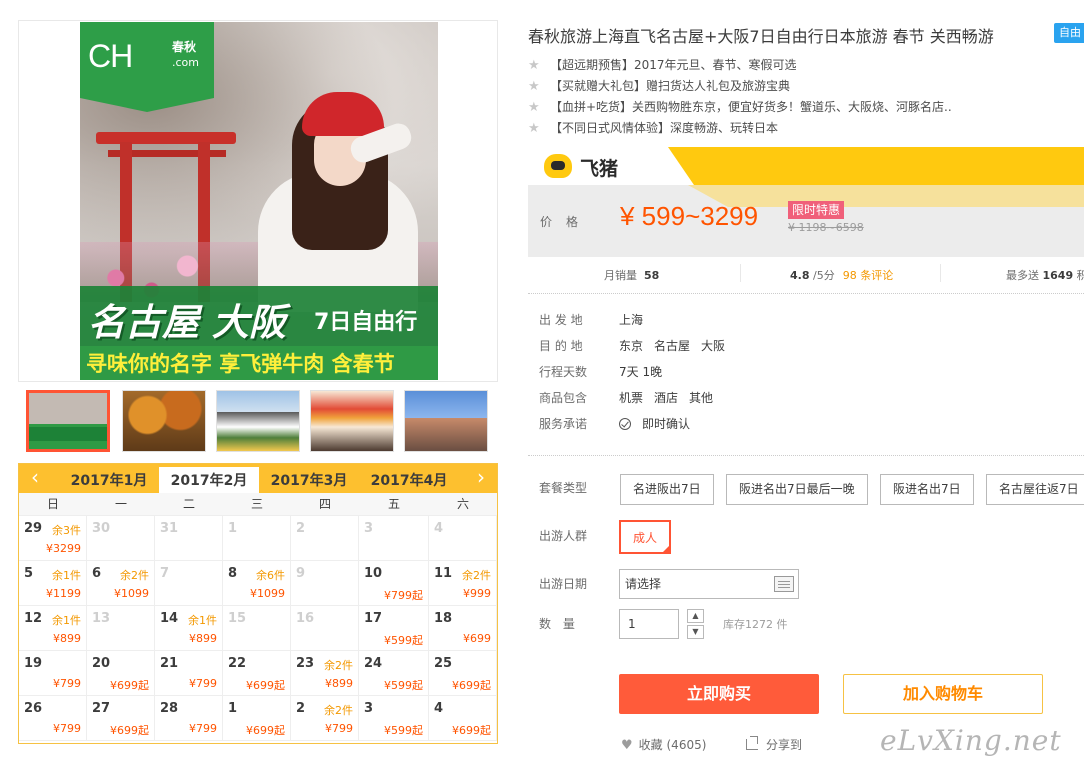 This screenshot has width=1084, height=774. What do you see at coordinates (463, 583) in the screenshot?
I see `calendar-day: 11 余2件 ¥999` at bounding box center [463, 583].